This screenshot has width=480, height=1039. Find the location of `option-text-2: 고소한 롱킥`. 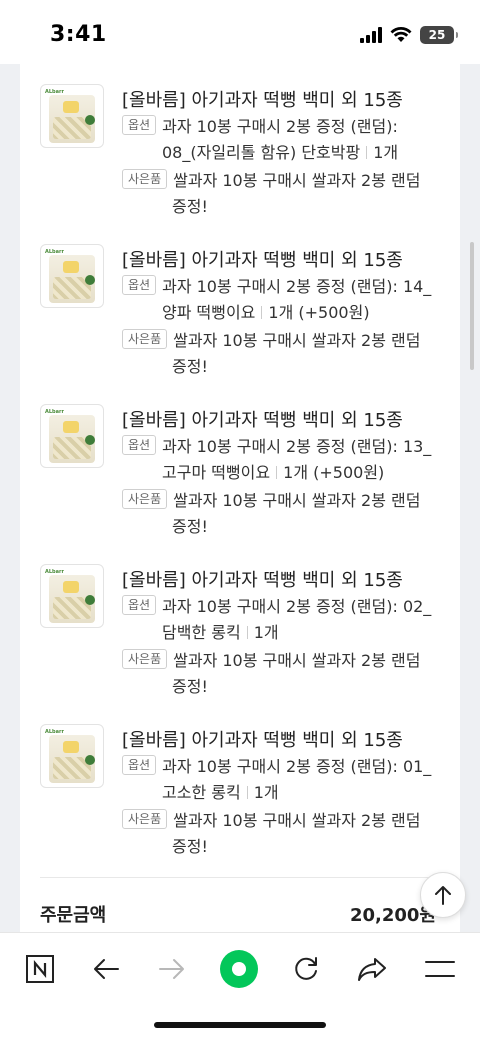

option-text-2: 고소한 롱킥 is located at coordinates (201, 792).